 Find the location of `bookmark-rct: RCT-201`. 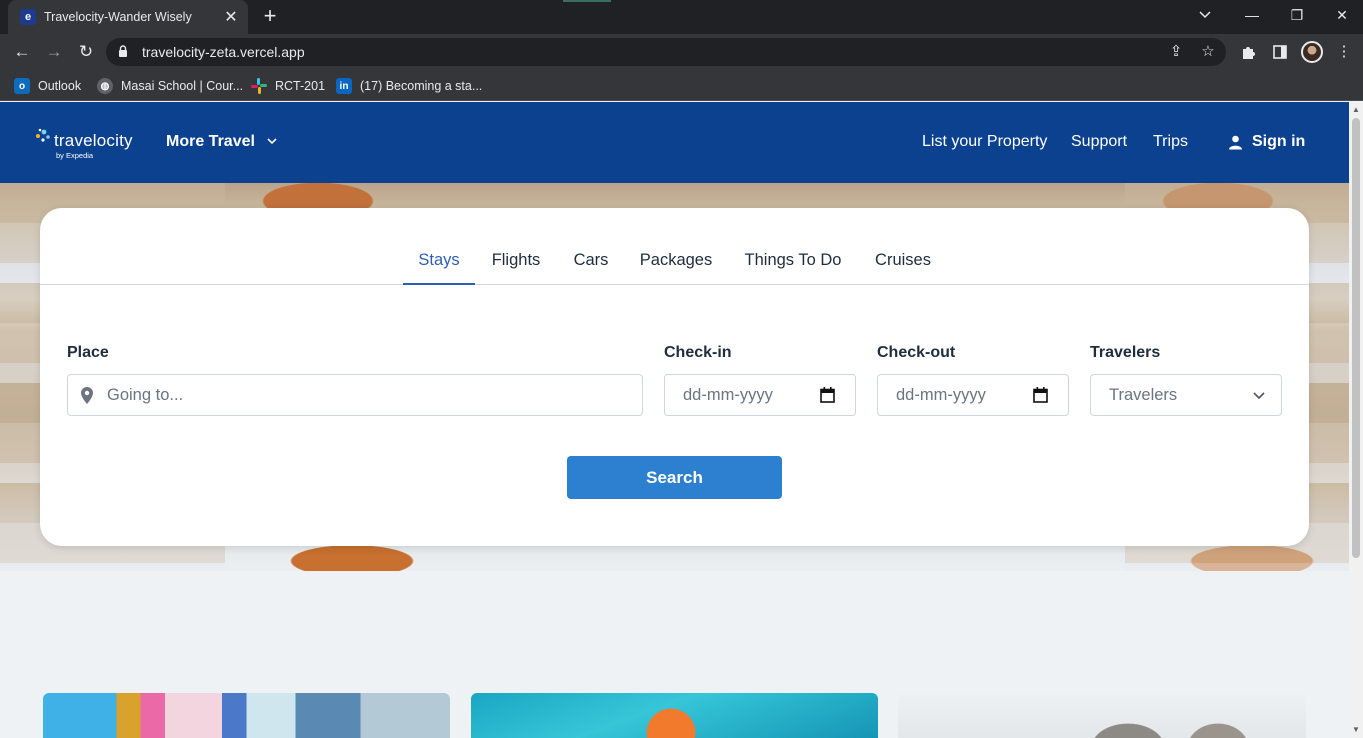

bookmark-rct: RCT-201 is located at coordinates (288, 86).